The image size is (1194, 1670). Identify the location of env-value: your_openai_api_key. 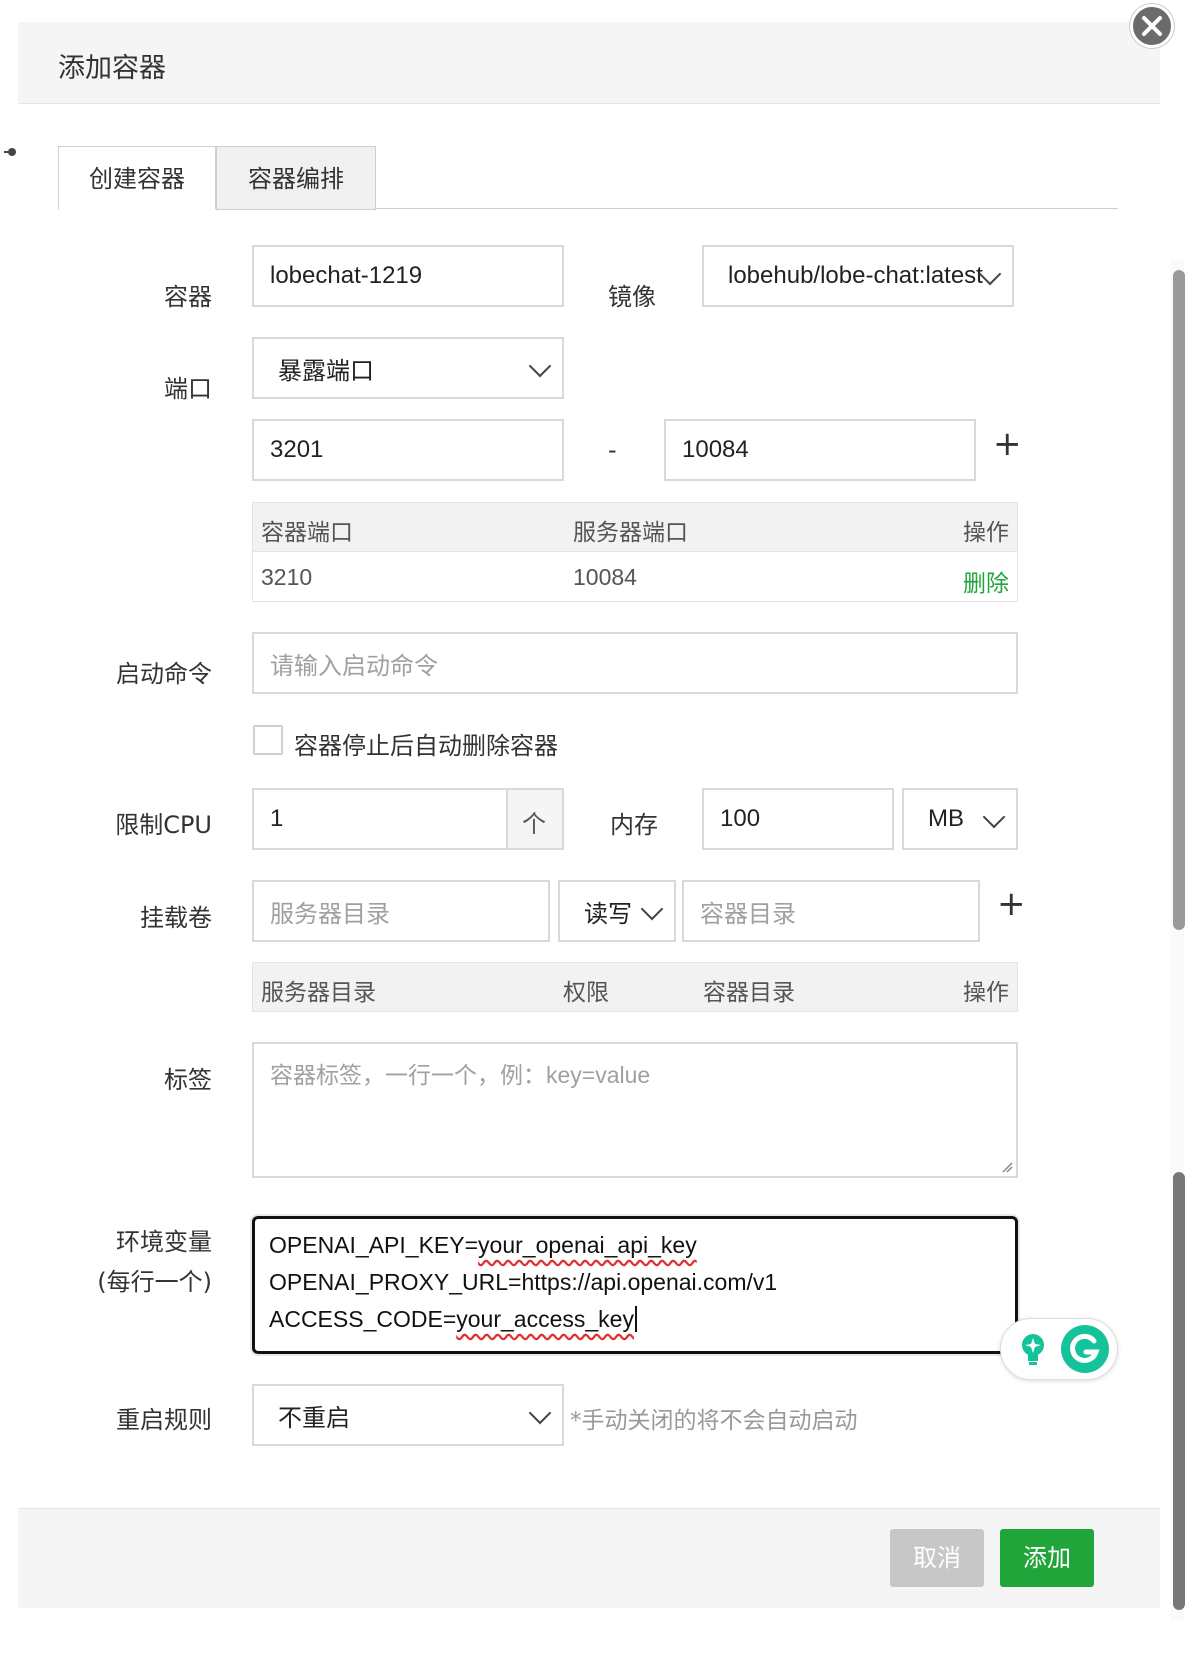
(587, 1245).